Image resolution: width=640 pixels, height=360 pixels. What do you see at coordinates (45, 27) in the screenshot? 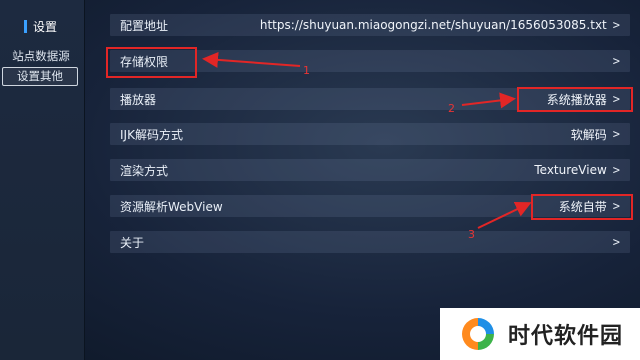
I see `sidebar-title-text: 设置` at bounding box center [45, 27].